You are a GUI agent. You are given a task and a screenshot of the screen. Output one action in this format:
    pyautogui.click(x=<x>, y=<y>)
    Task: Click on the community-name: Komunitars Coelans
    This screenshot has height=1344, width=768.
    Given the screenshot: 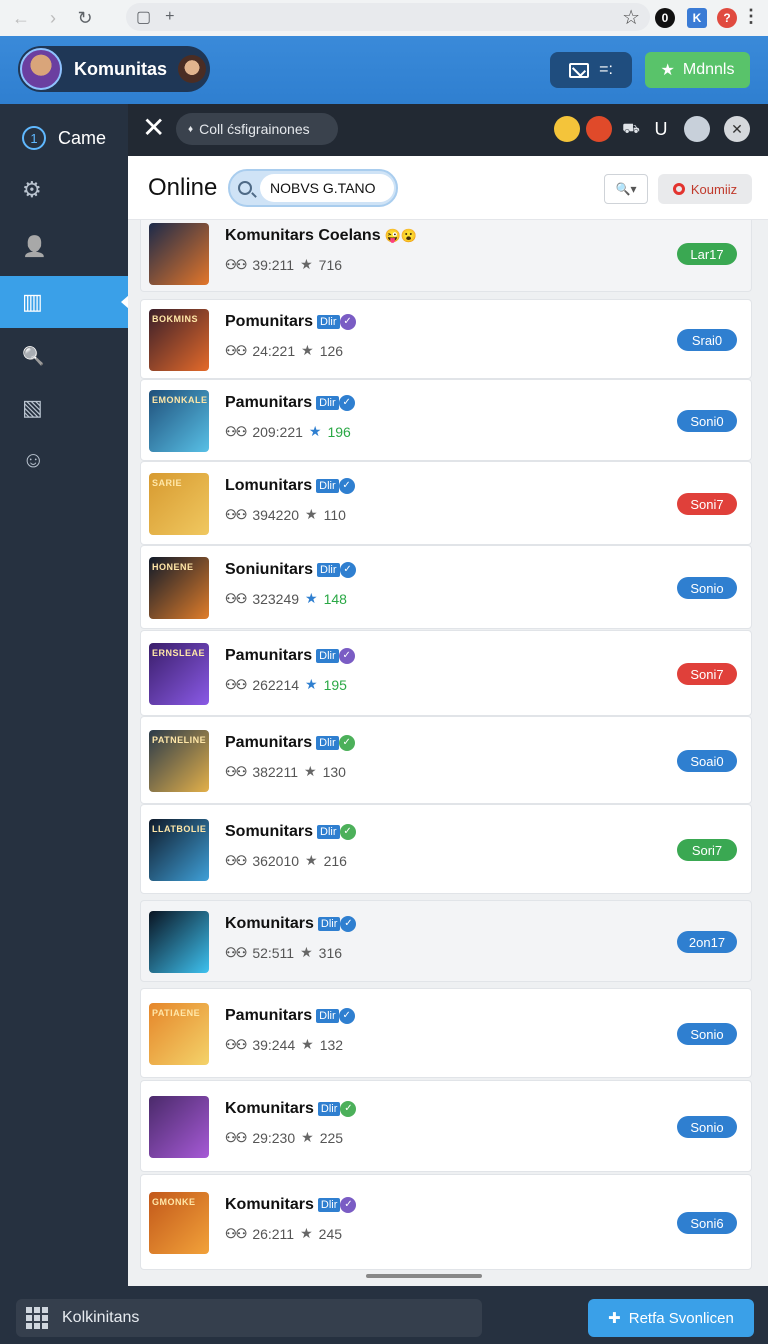 What is the action you would take?
    pyautogui.click(x=303, y=236)
    